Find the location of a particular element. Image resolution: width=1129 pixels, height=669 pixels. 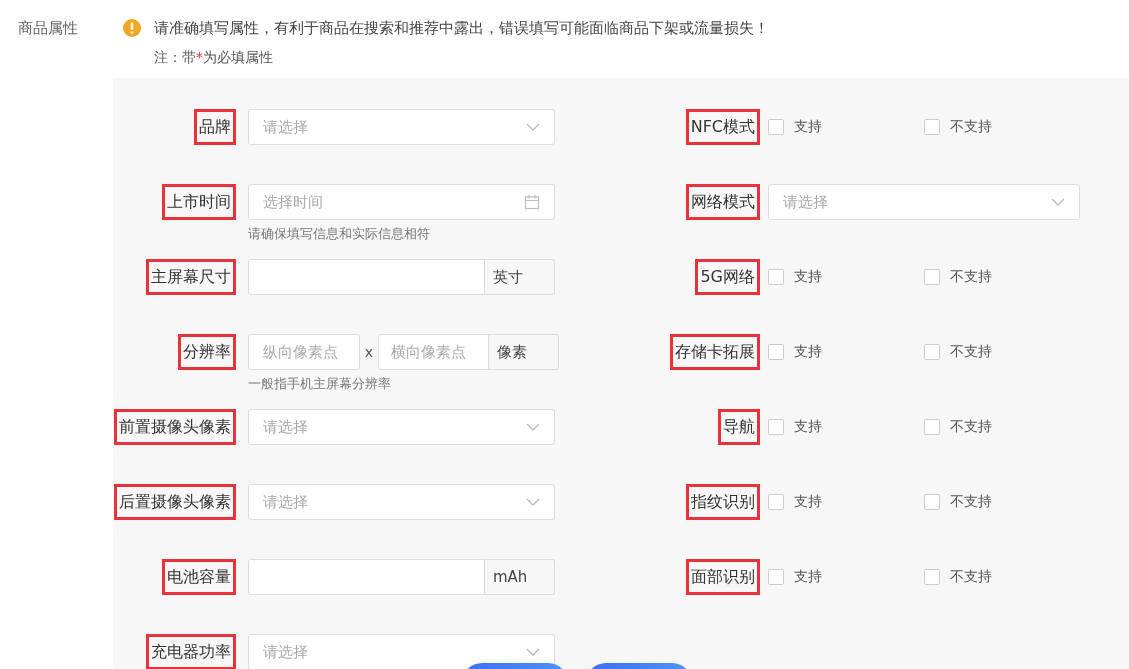

section-label: 商品属性 is located at coordinates (48, 28).